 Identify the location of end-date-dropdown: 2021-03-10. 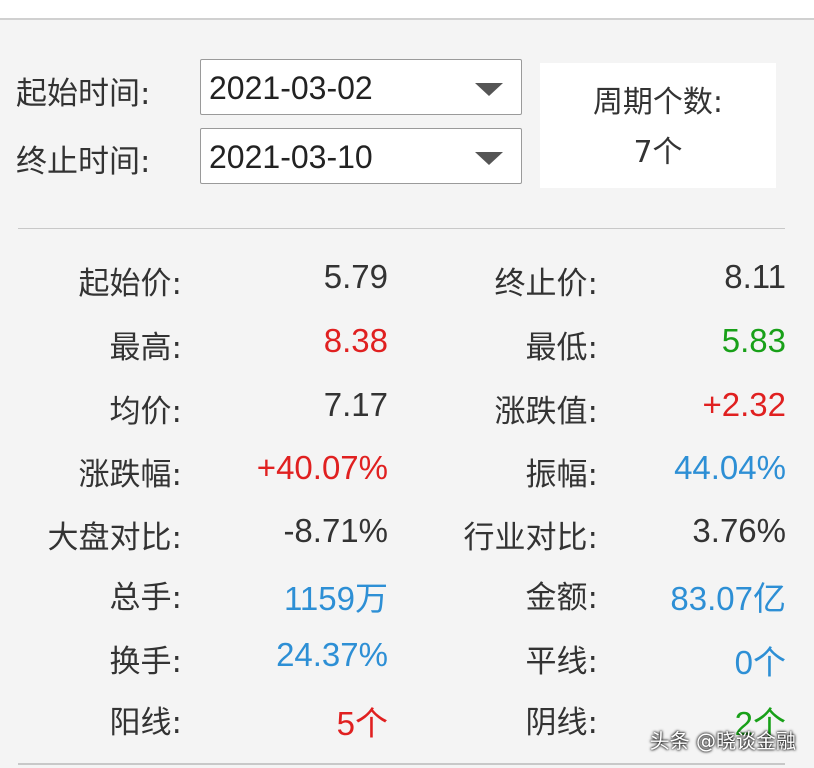
(361, 156).